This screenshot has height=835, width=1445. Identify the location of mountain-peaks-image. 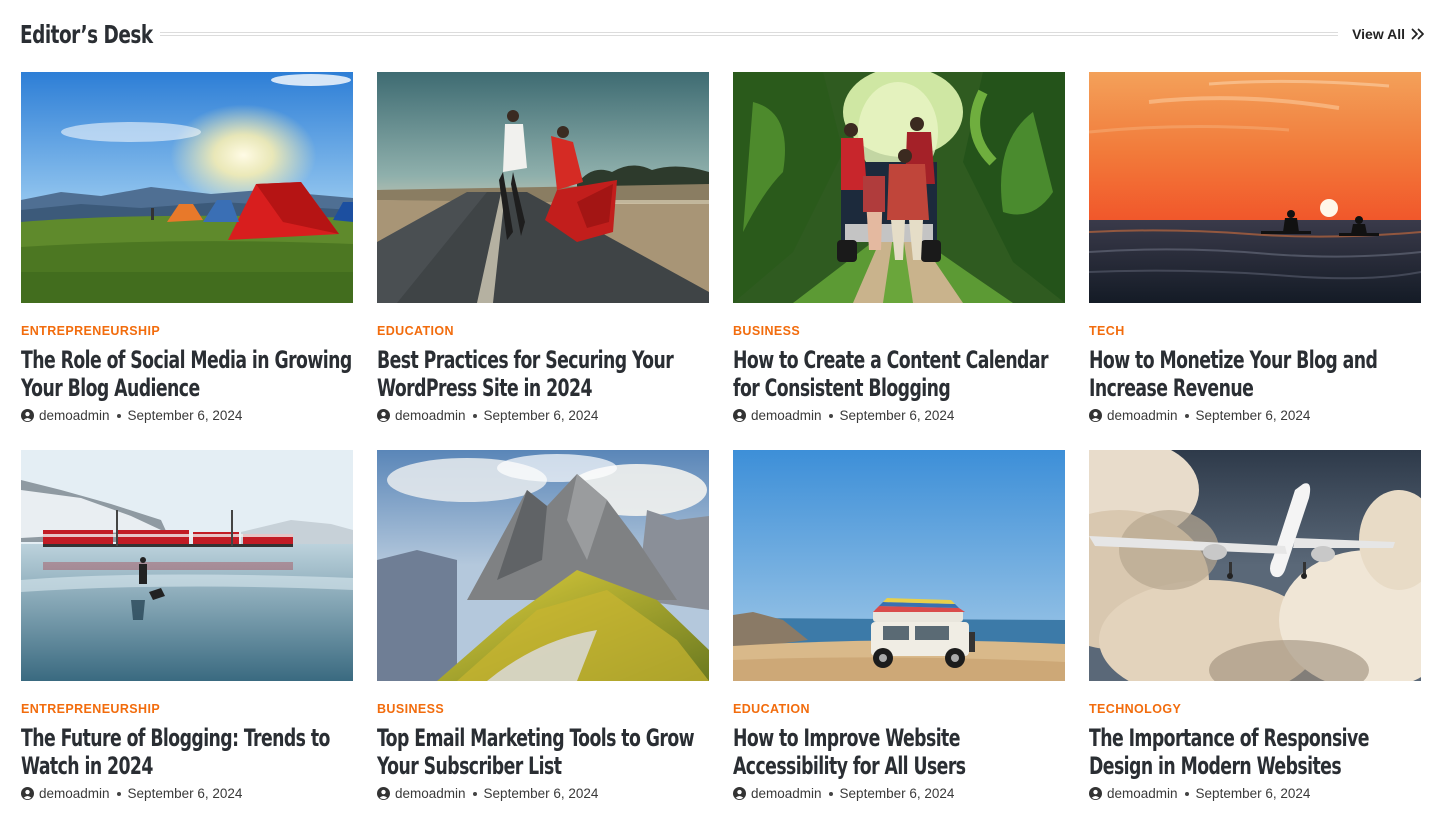
(543, 565).